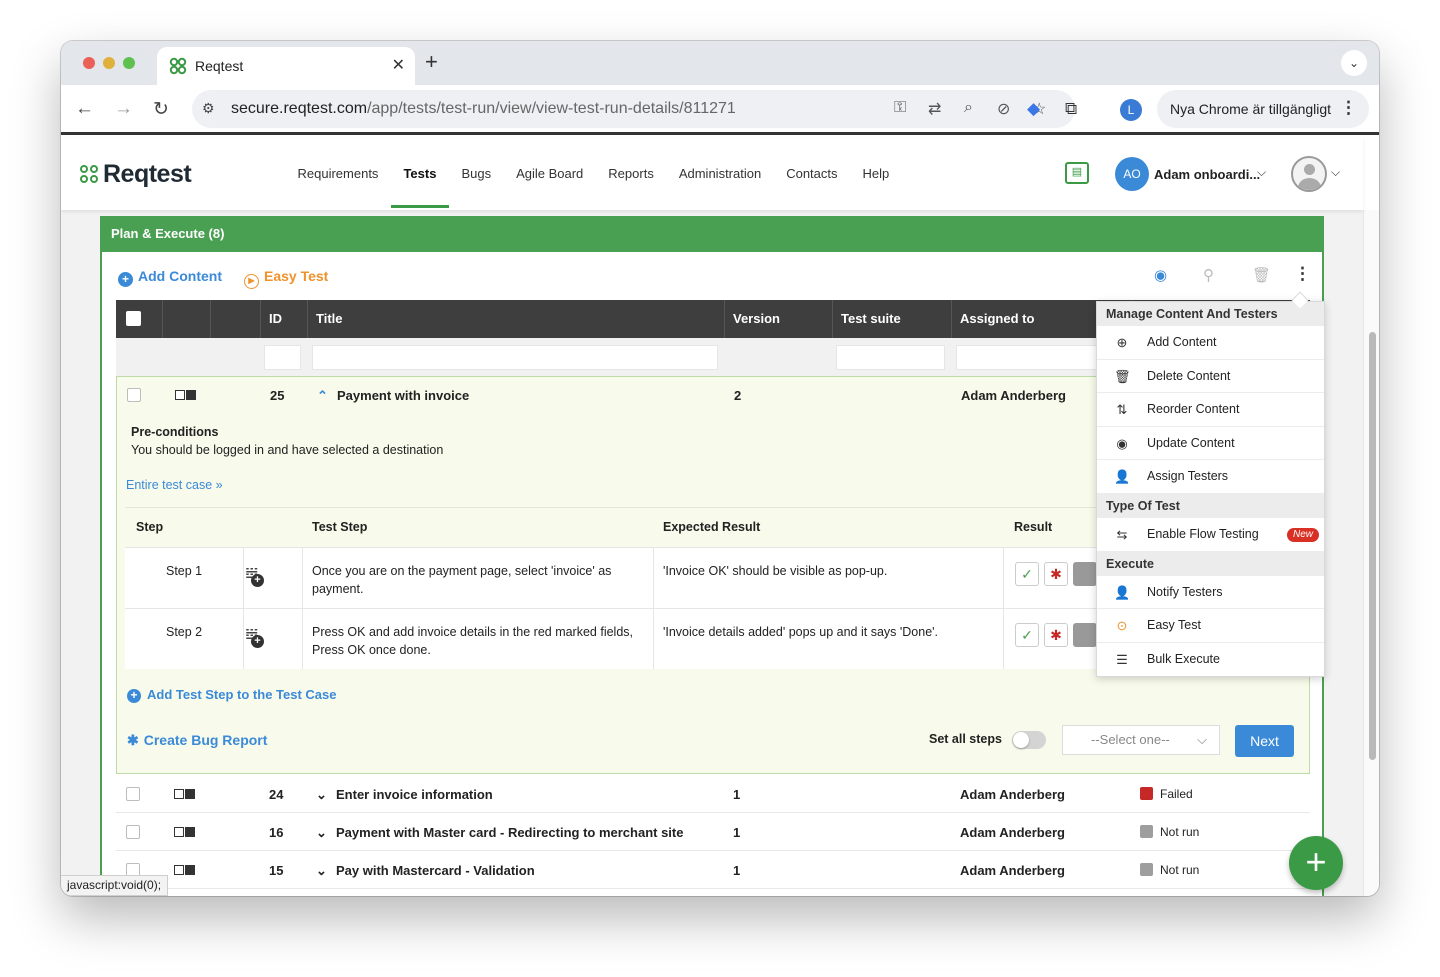  What do you see at coordinates (1131, 110) in the screenshot?
I see `profile-avatar: L` at bounding box center [1131, 110].